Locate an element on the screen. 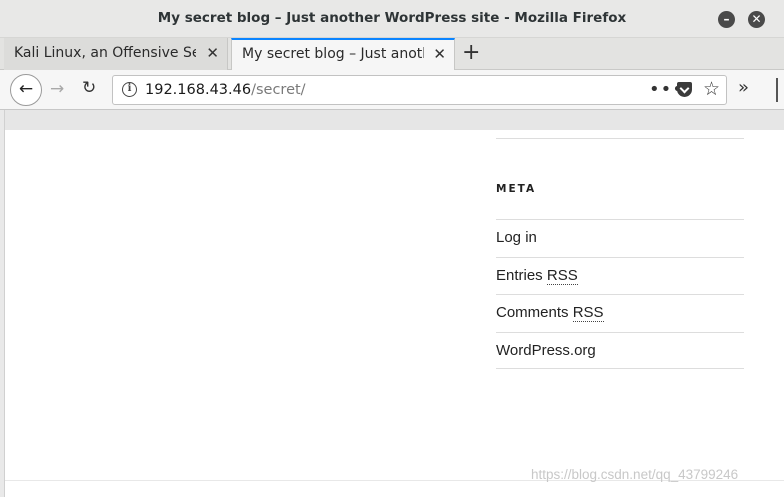  url-host: 192.168.43.46 is located at coordinates (198, 90).